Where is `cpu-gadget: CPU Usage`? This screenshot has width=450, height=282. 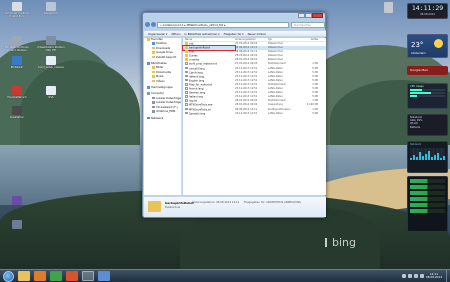
cpu-gadget: CPU Usage is located at coordinates (427, 96).